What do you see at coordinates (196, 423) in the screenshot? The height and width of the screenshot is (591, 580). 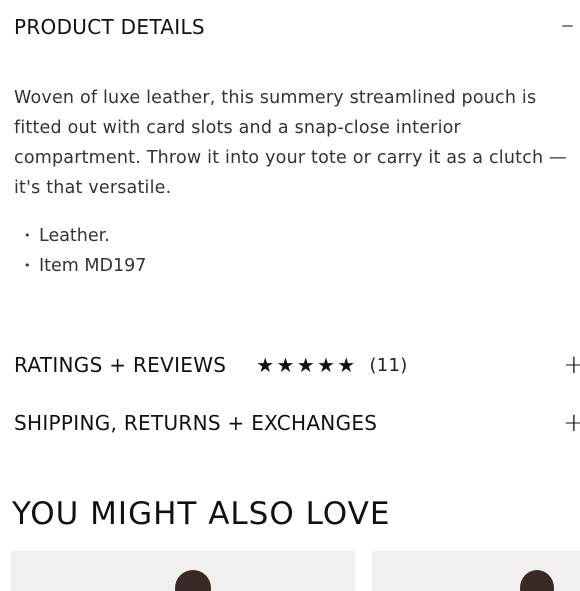 I see `shipping-returns-title: SHIPPING, RETURNS + EXCHANGES` at bounding box center [196, 423].